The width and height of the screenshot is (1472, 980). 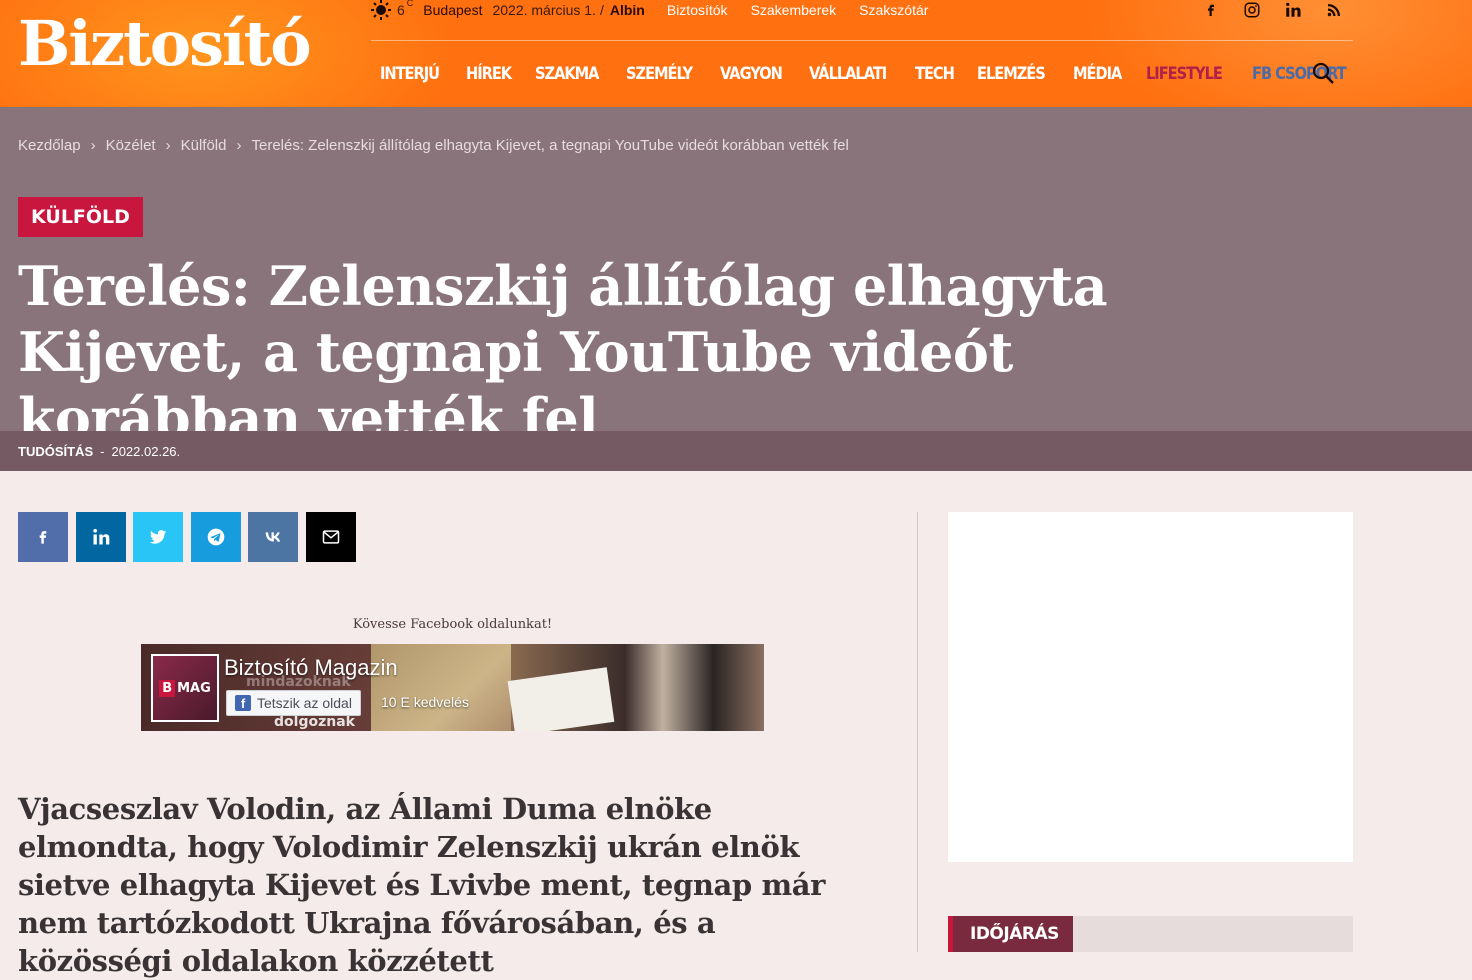 What do you see at coordinates (80, 217) in the screenshot?
I see `category-badge: KÜLFÖLD` at bounding box center [80, 217].